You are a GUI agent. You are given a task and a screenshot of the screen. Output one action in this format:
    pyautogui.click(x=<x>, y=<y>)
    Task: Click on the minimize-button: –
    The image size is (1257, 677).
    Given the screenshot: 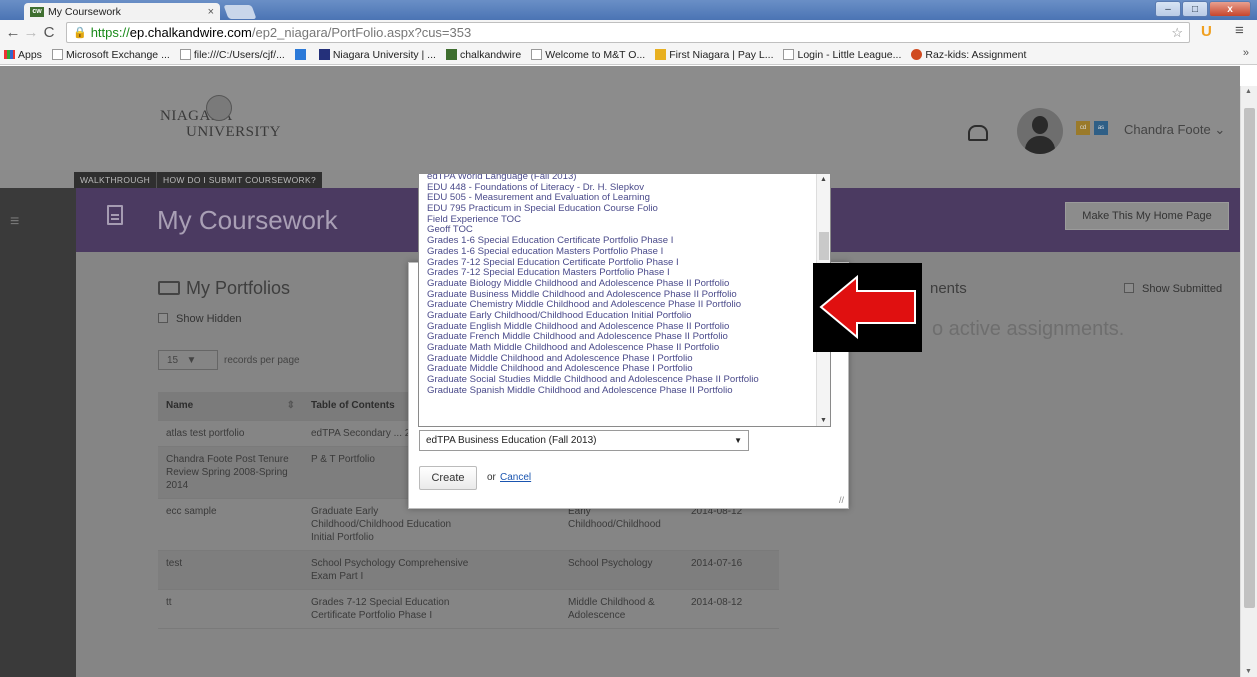 What is the action you would take?
    pyautogui.click(x=1168, y=9)
    